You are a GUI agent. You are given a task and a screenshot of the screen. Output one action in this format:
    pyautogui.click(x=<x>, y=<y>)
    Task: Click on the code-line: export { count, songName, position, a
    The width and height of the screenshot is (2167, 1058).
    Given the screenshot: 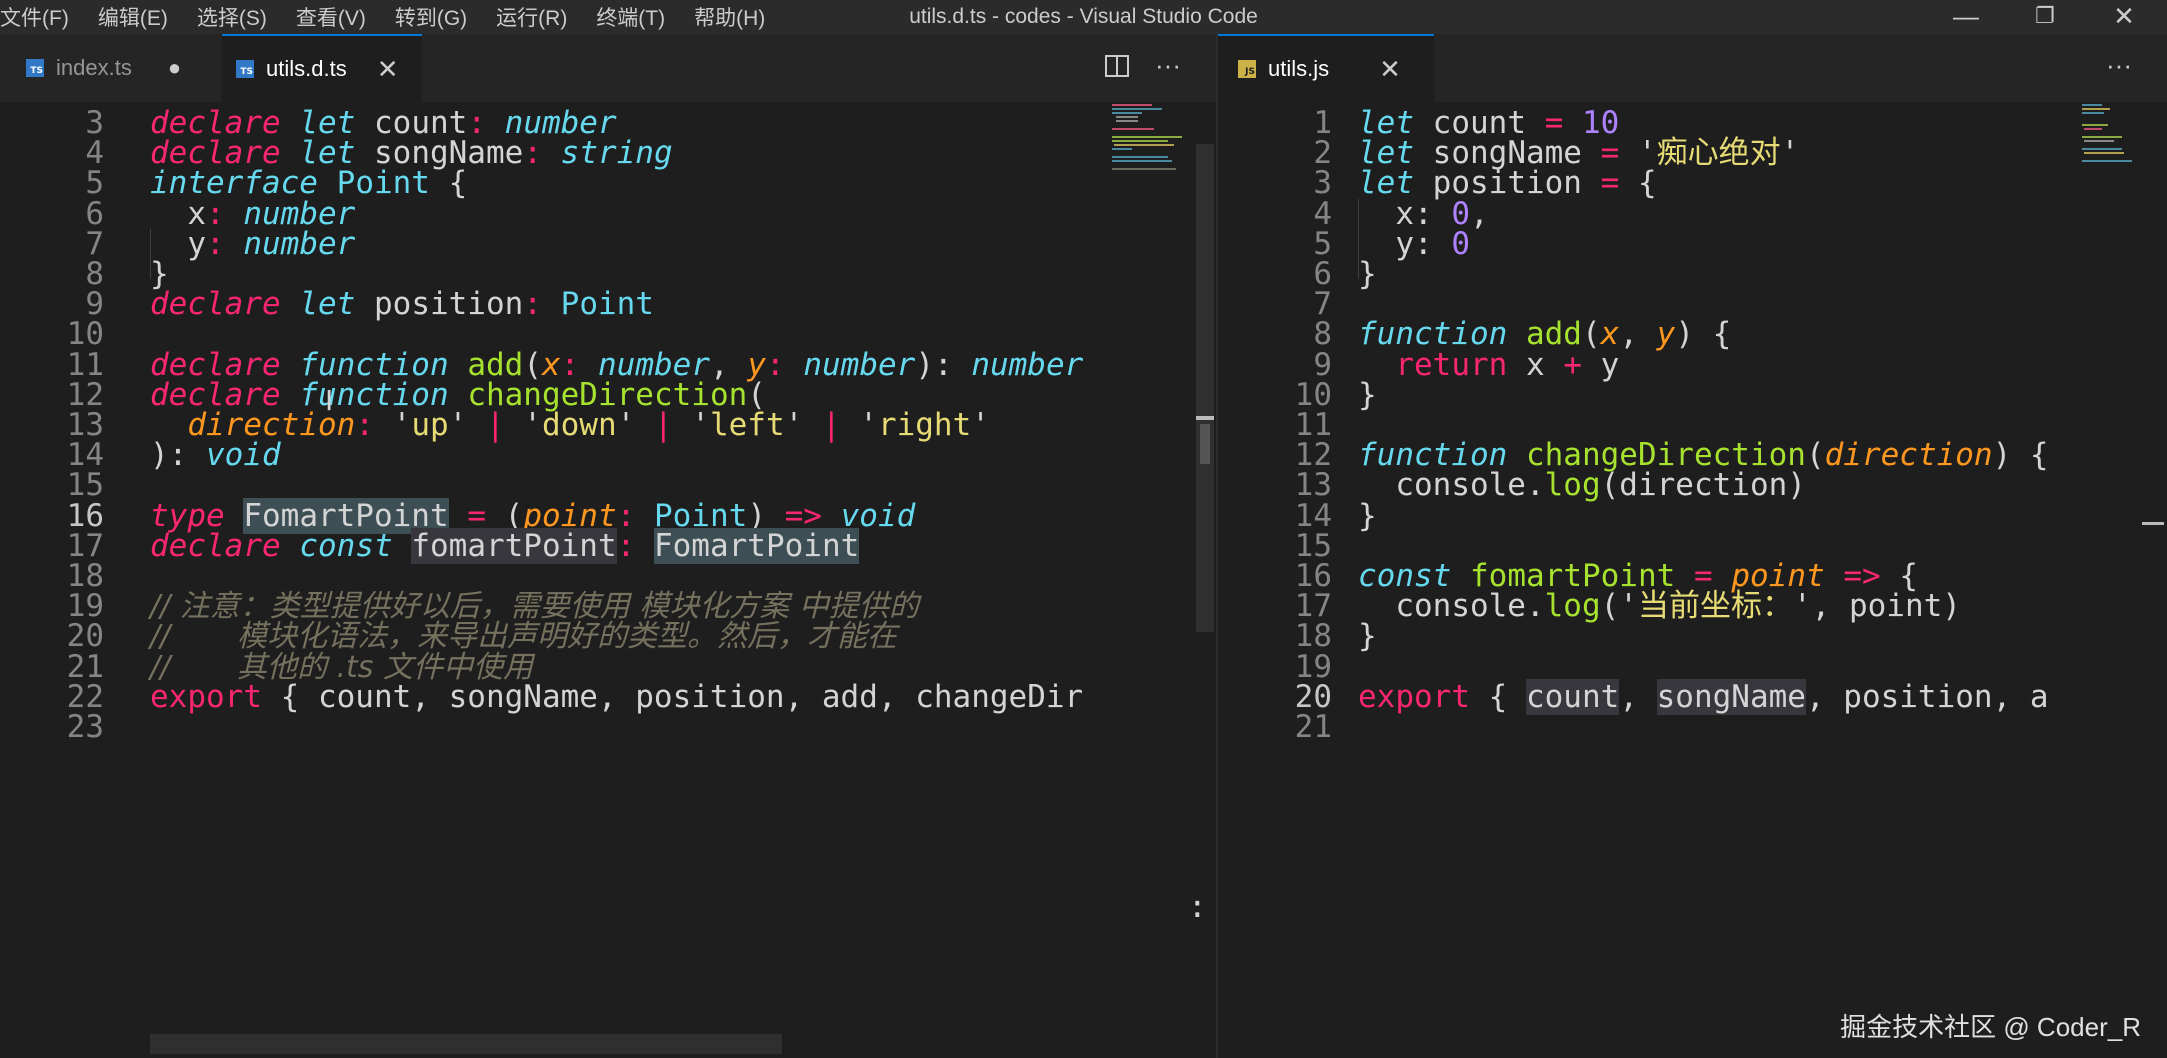 What is the action you would take?
    pyautogui.click(x=1703, y=697)
    